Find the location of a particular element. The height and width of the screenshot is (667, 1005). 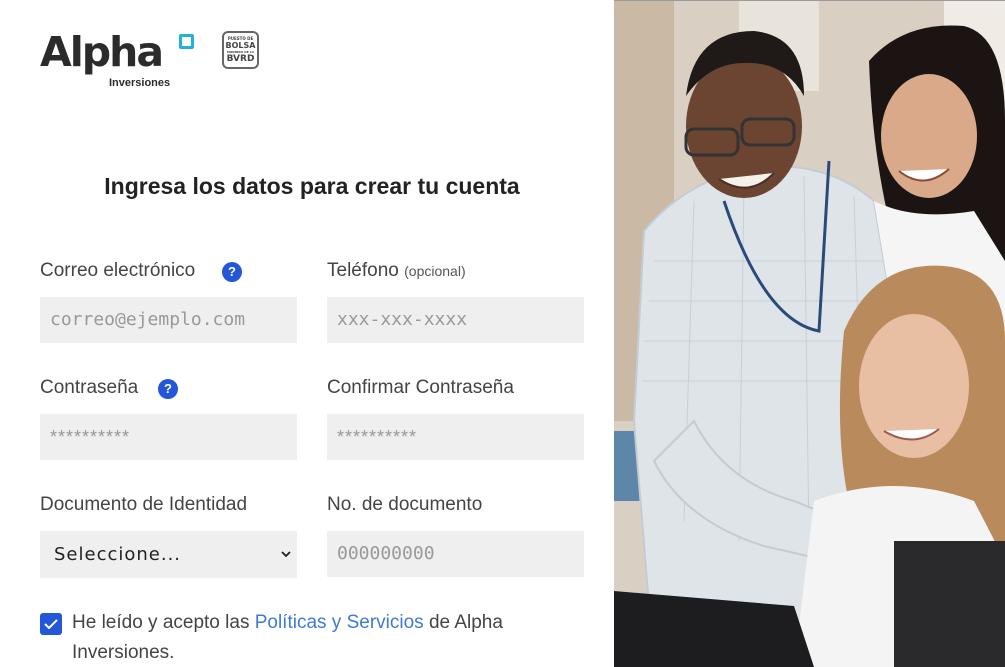

confirm-password-field: ********** is located at coordinates (455, 437).